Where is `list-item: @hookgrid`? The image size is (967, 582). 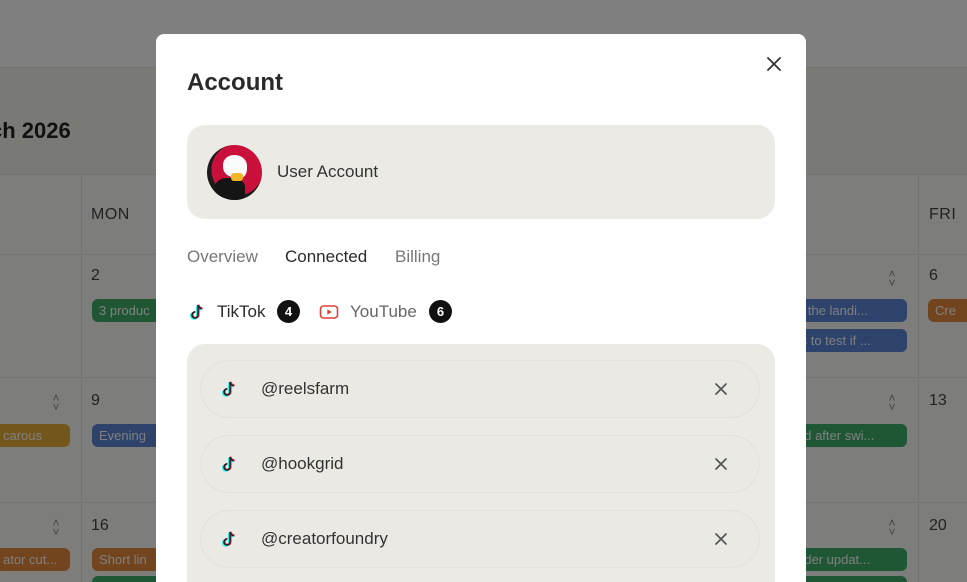 list-item: @hookgrid is located at coordinates (480, 464).